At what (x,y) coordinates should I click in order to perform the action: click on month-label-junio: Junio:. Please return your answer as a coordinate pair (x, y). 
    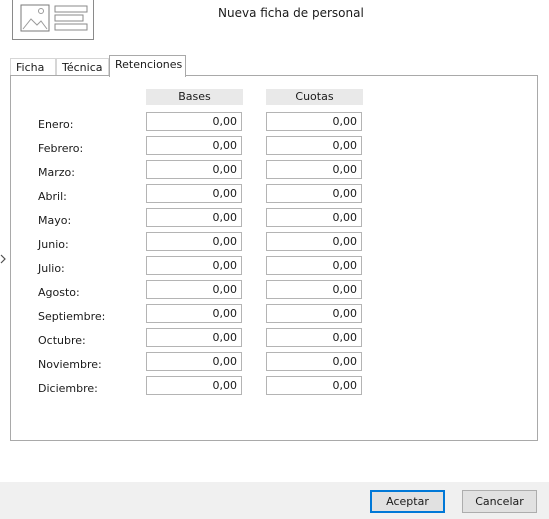
    Looking at the image, I should click on (53, 244).